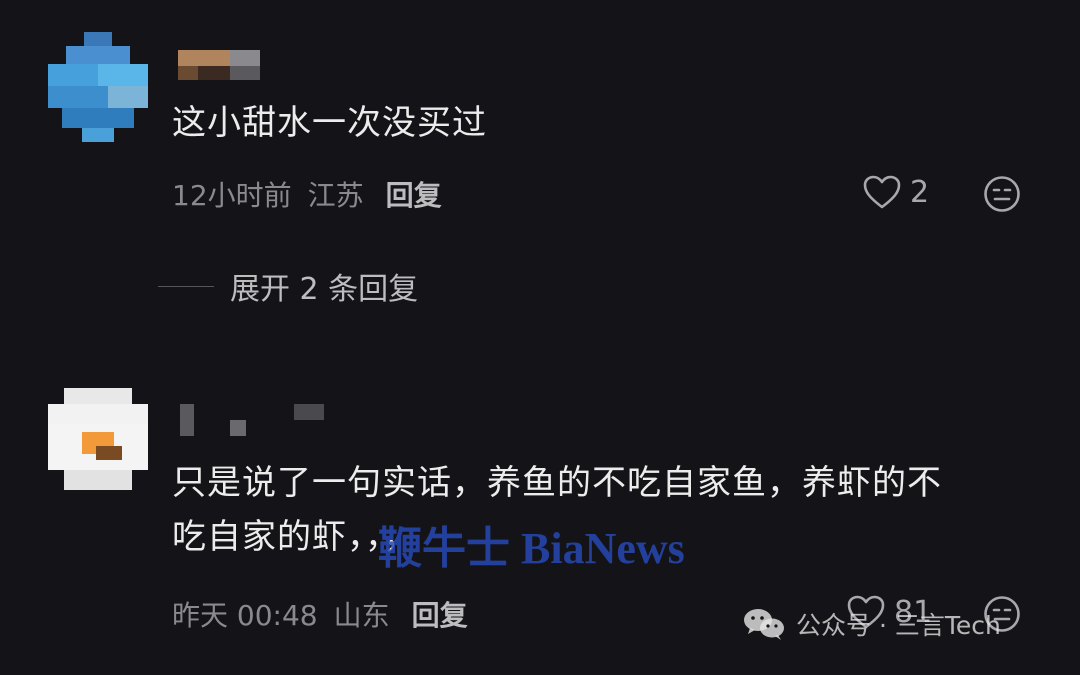  I want to click on neutral-face-icon, so click(1002, 194).